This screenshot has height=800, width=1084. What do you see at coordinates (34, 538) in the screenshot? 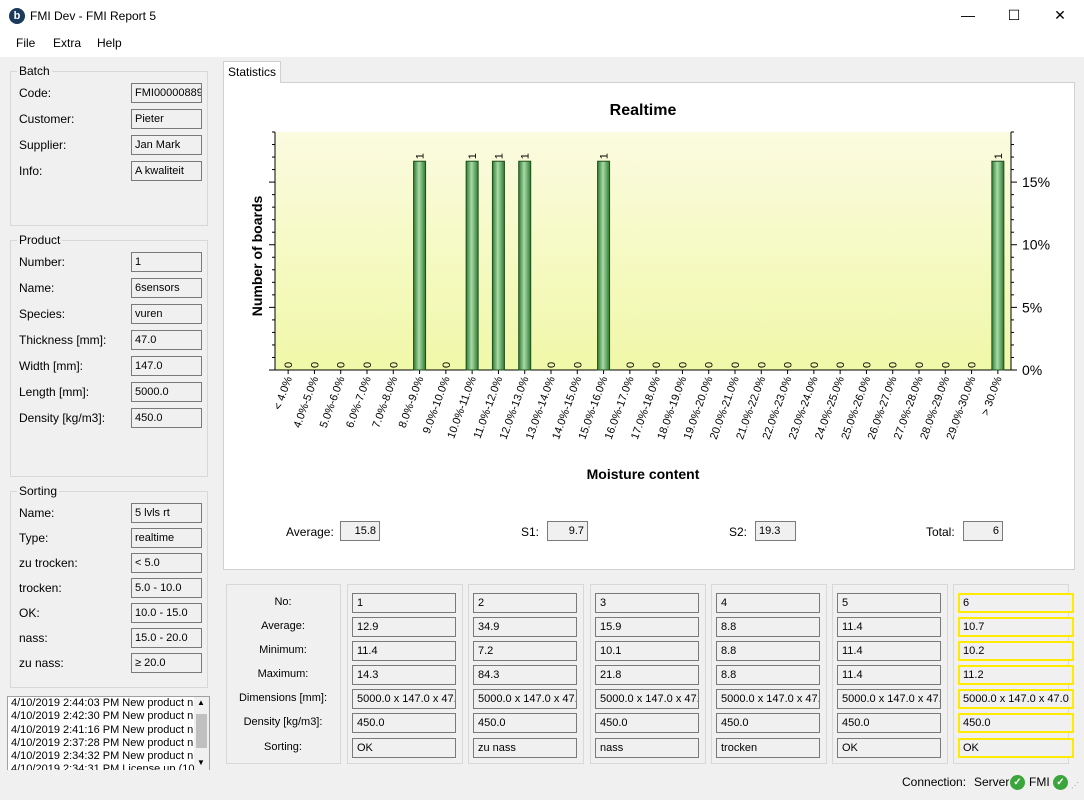
I see `sorting-field-label: Type:` at bounding box center [34, 538].